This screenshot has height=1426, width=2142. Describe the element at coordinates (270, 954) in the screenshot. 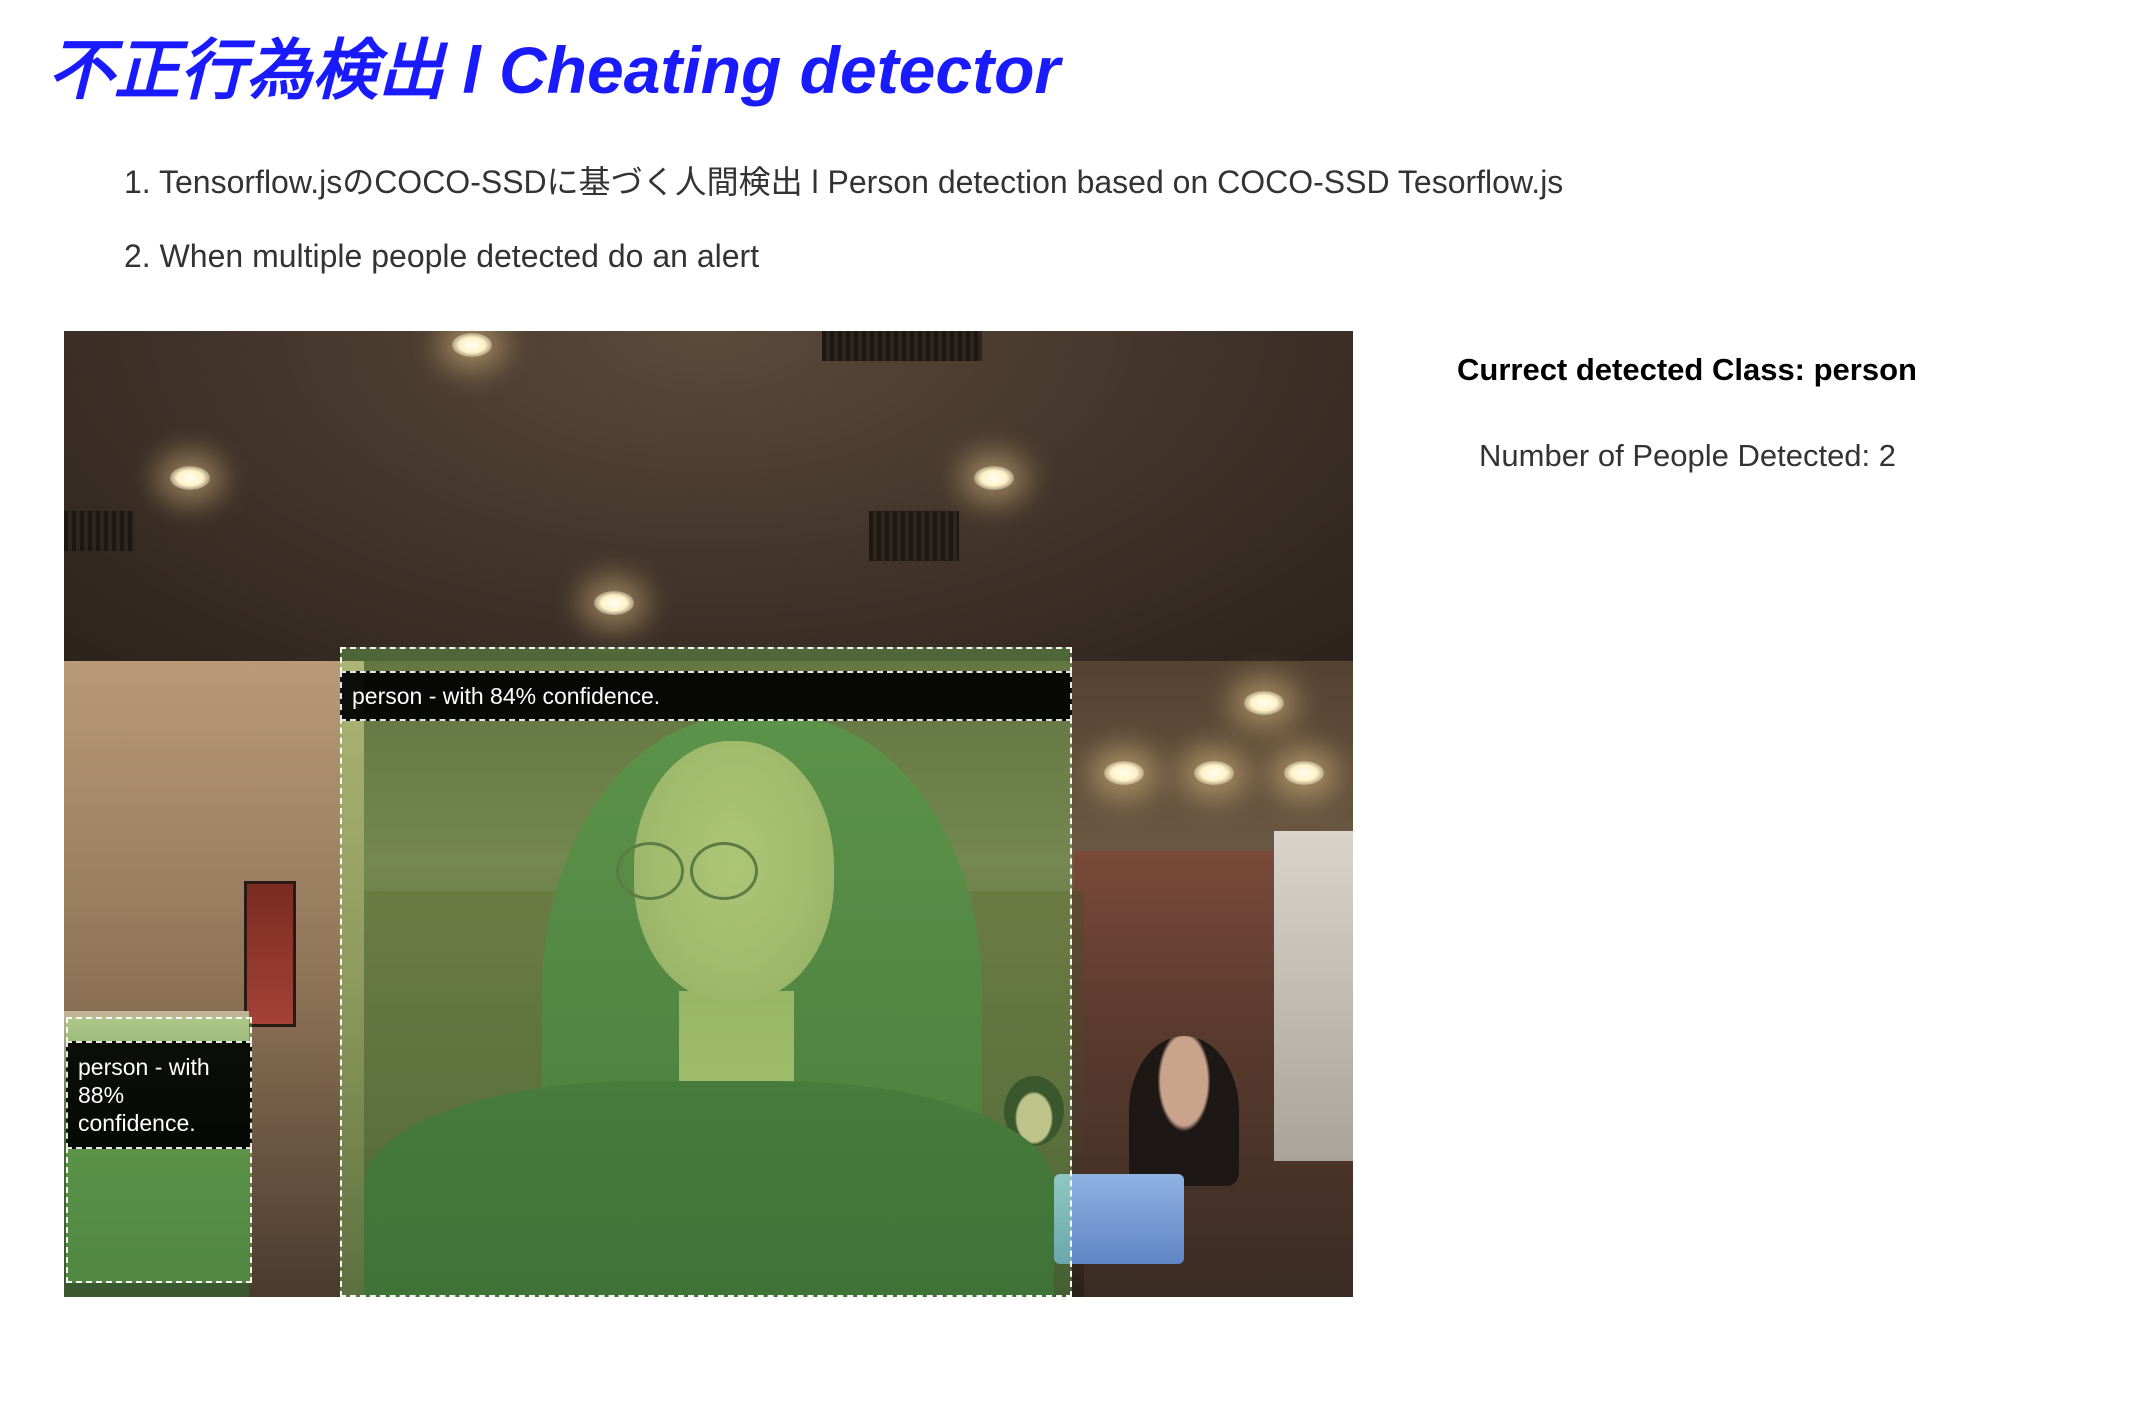

I see `scene-poster` at that location.